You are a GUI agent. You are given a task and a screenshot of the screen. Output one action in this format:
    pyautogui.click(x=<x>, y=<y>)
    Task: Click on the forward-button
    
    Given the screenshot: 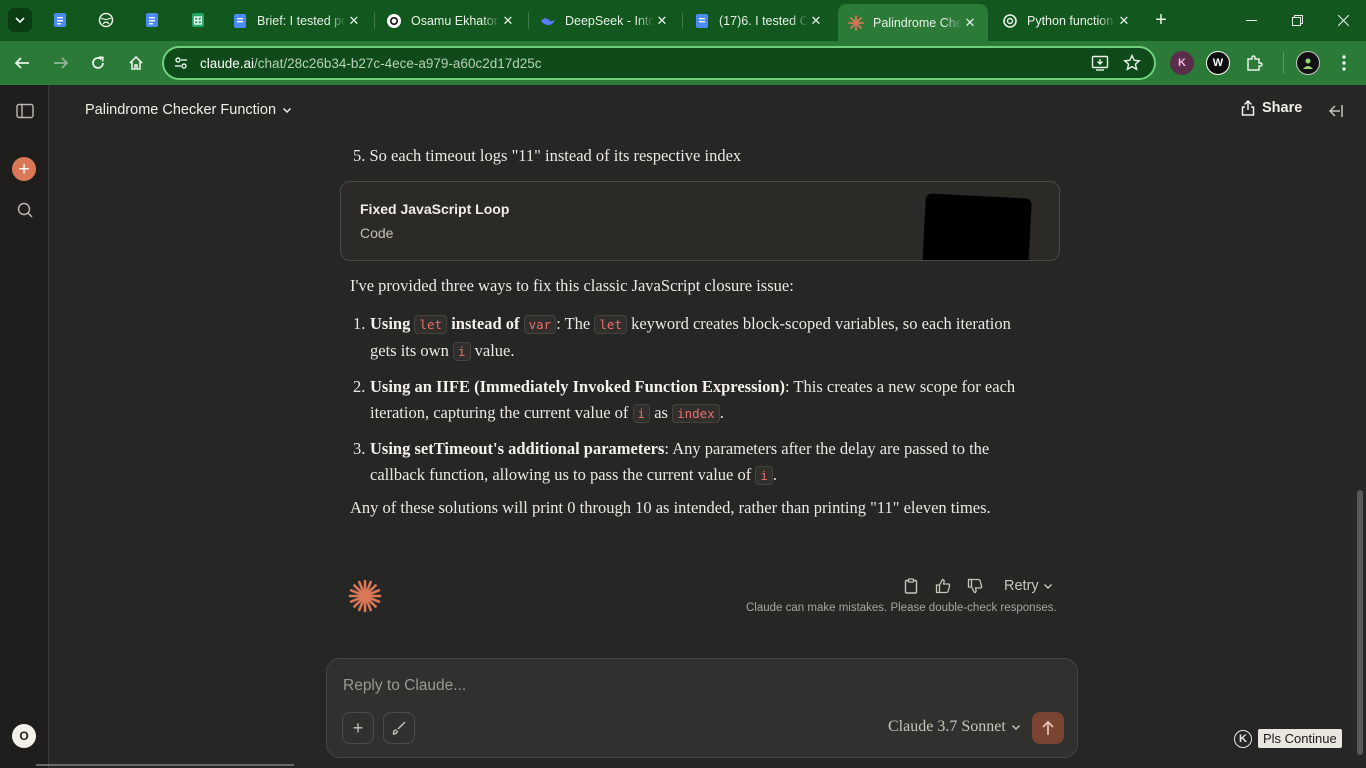 What is the action you would take?
    pyautogui.click(x=61, y=63)
    